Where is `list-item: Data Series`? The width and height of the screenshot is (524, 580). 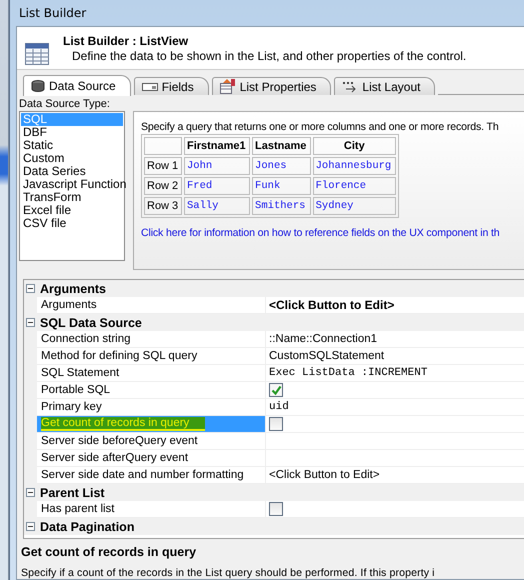 list-item: Data Series is located at coordinates (72, 171).